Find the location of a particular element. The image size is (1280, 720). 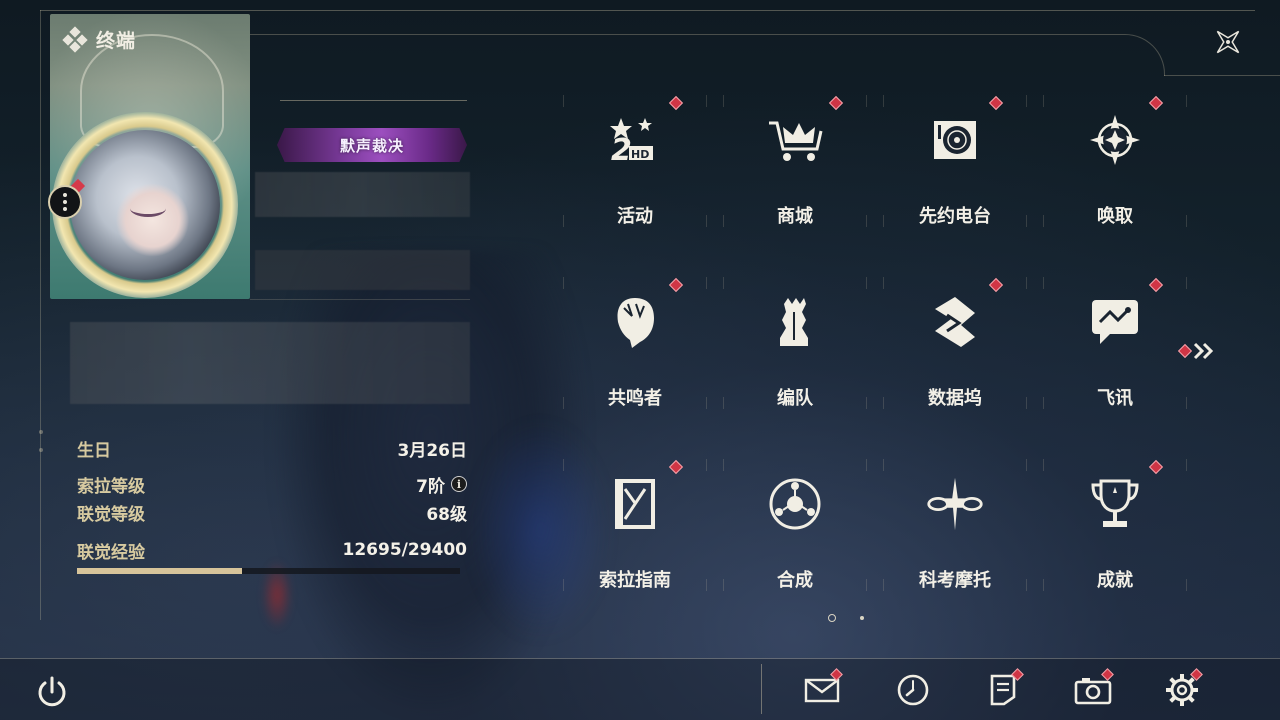

menu-item-radio-turntable: 先约电台 is located at coordinates (955, 165).